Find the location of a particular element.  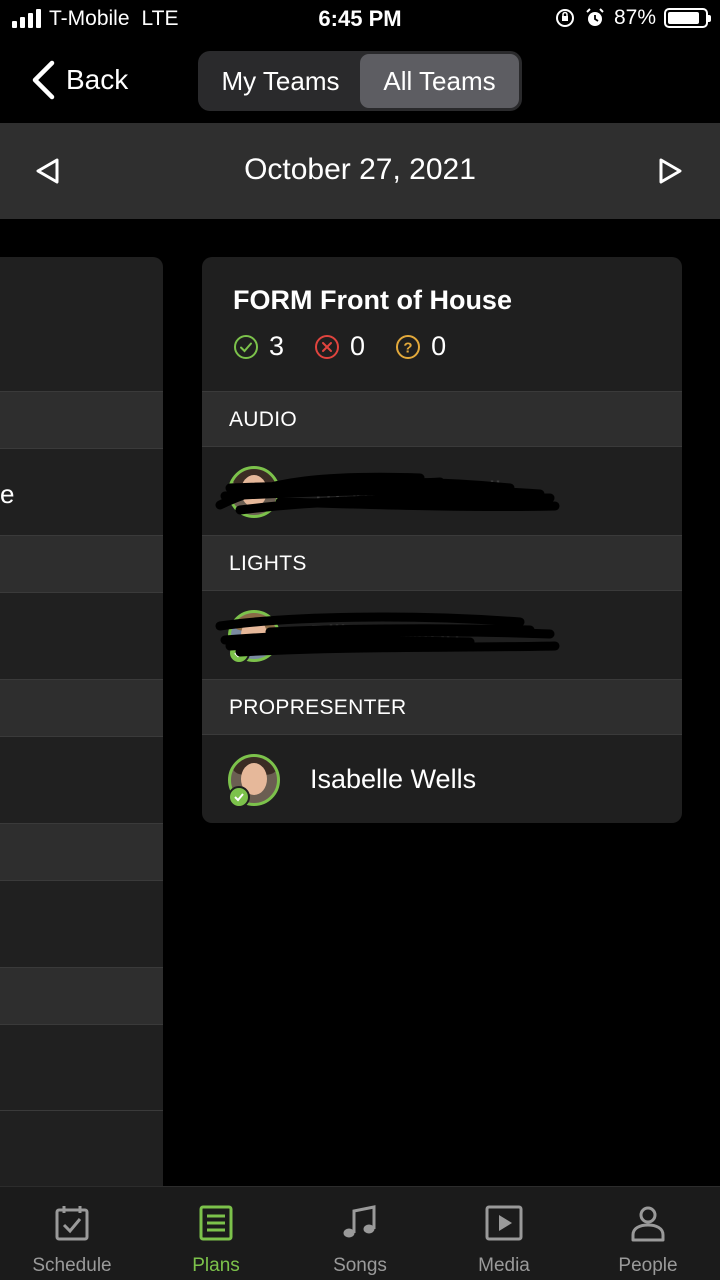

tab-schedule: Schedule is located at coordinates (72, 1233).